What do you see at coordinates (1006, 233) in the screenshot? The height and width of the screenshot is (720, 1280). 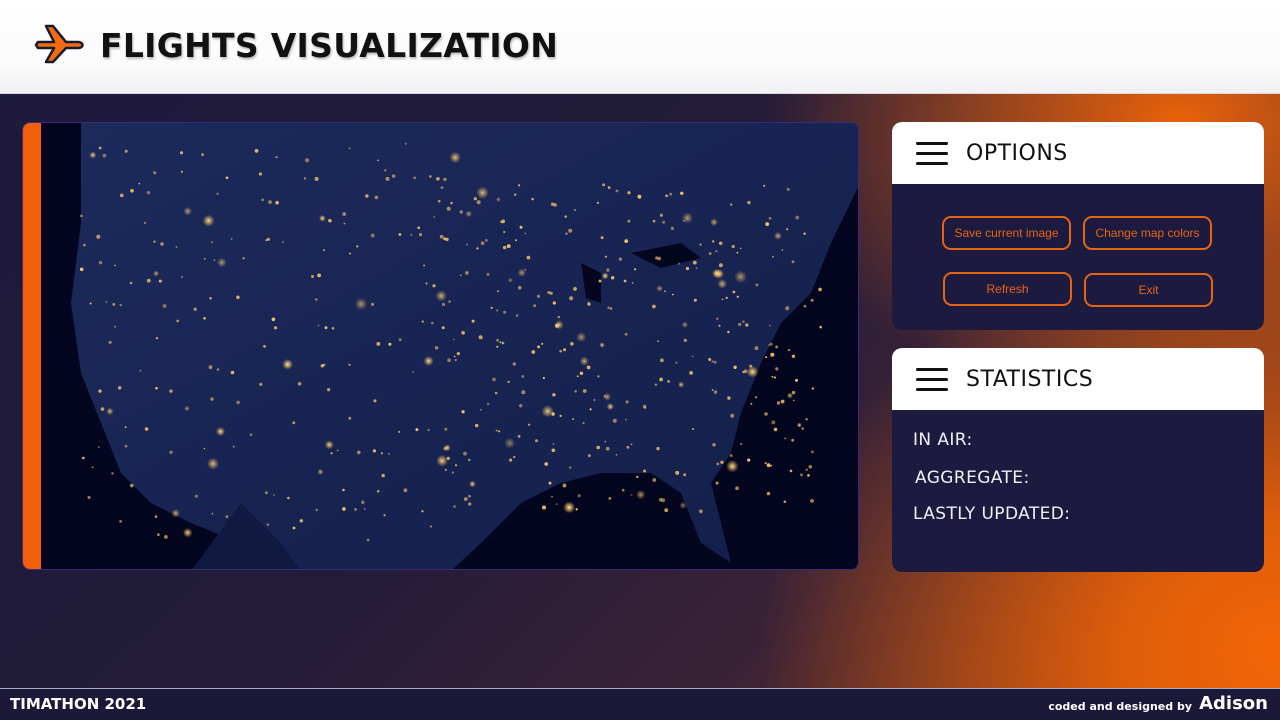 I see `save-image-button: Save current image` at bounding box center [1006, 233].